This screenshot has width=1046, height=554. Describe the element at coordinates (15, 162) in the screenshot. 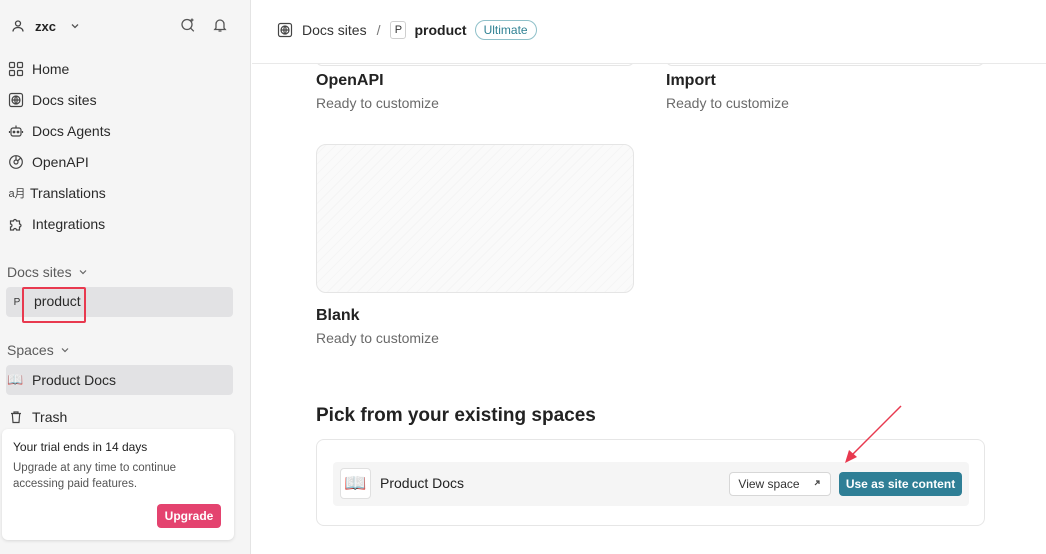

I see `openapi-icon` at that location.